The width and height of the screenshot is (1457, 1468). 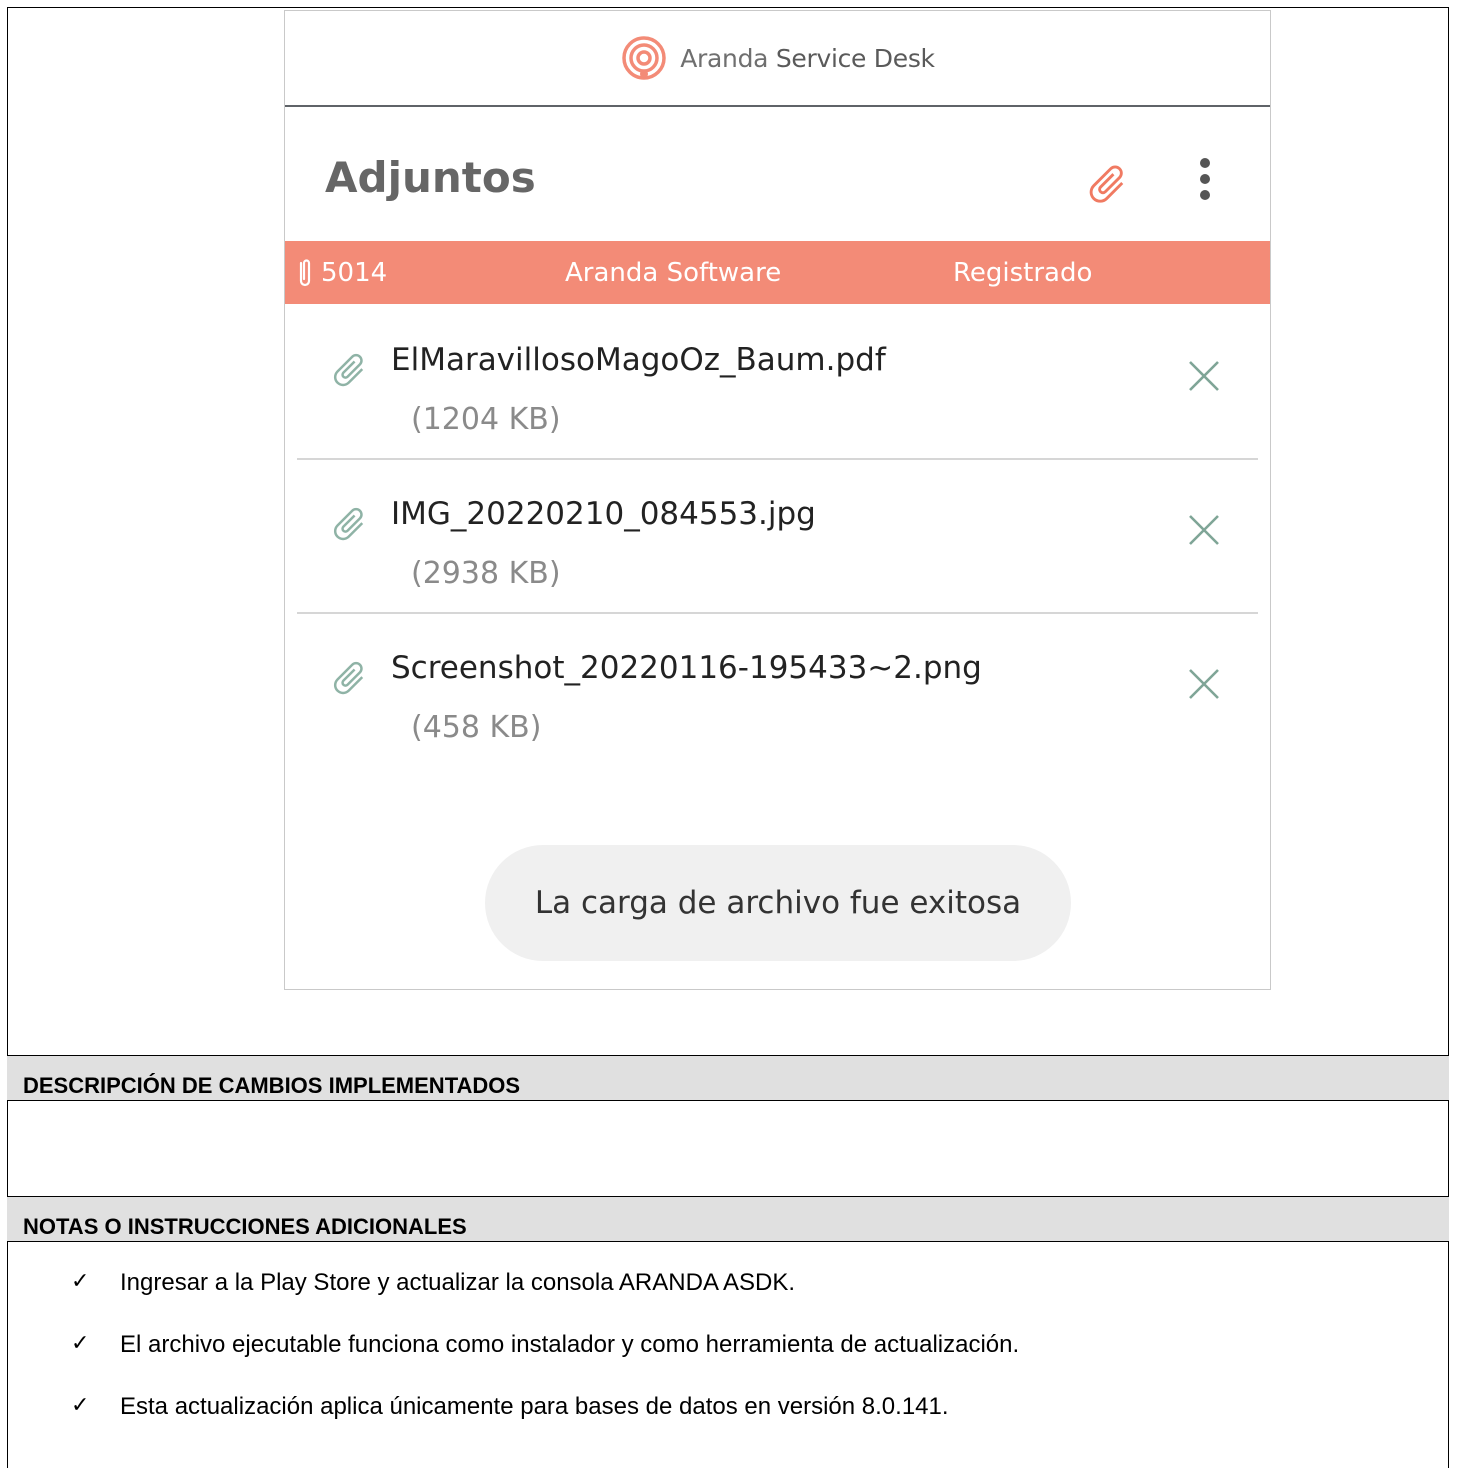 I want to click on attachment-size: (2938 KB), so click(x=486, y=573).